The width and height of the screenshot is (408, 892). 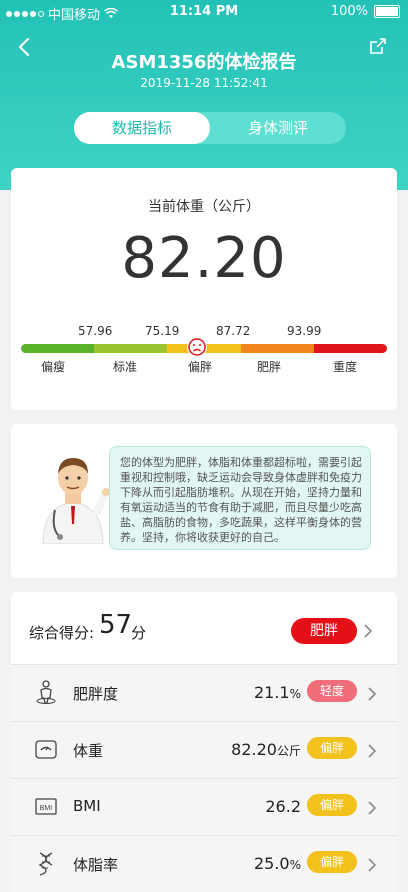 I want to click on page-title: ASM1356的体检报告, so click(x=204, y=62).